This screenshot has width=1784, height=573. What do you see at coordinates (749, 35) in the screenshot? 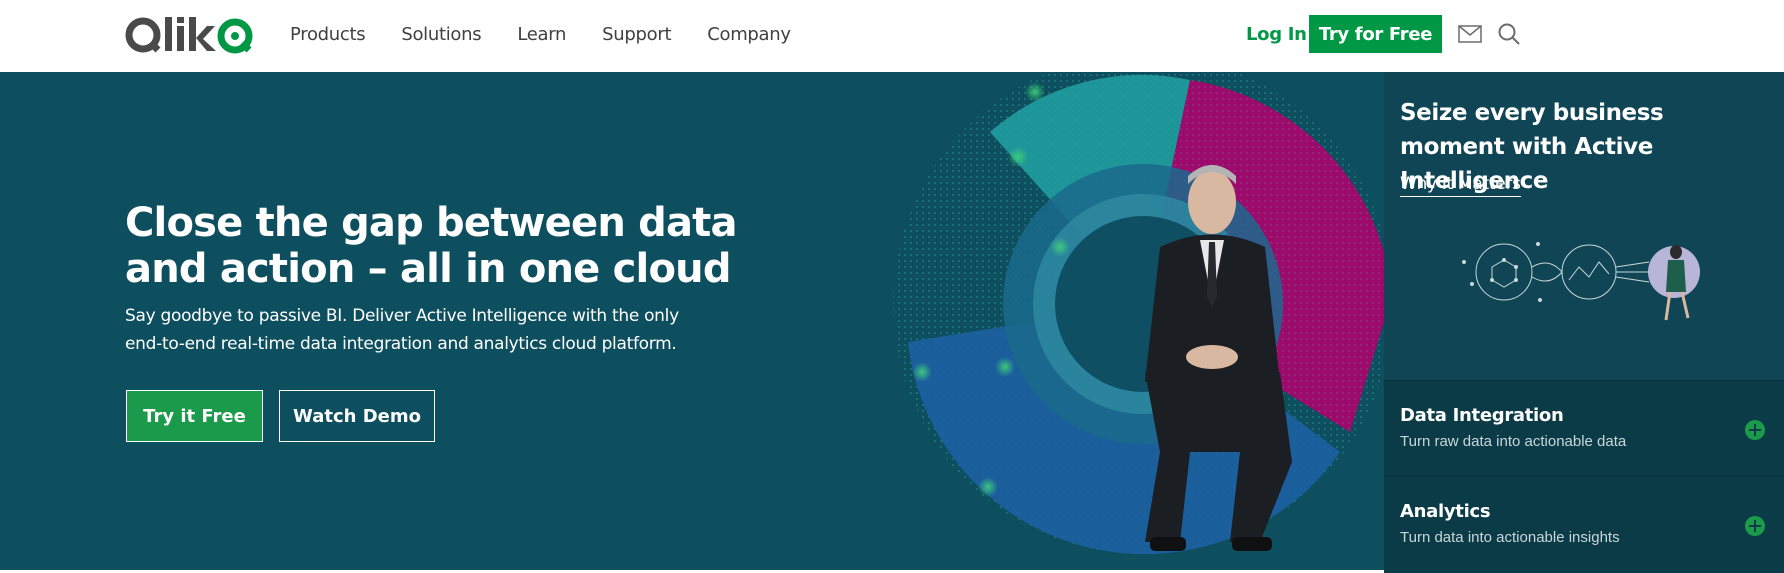
I see `menu-company: Company` at bounding box center [749, 35].